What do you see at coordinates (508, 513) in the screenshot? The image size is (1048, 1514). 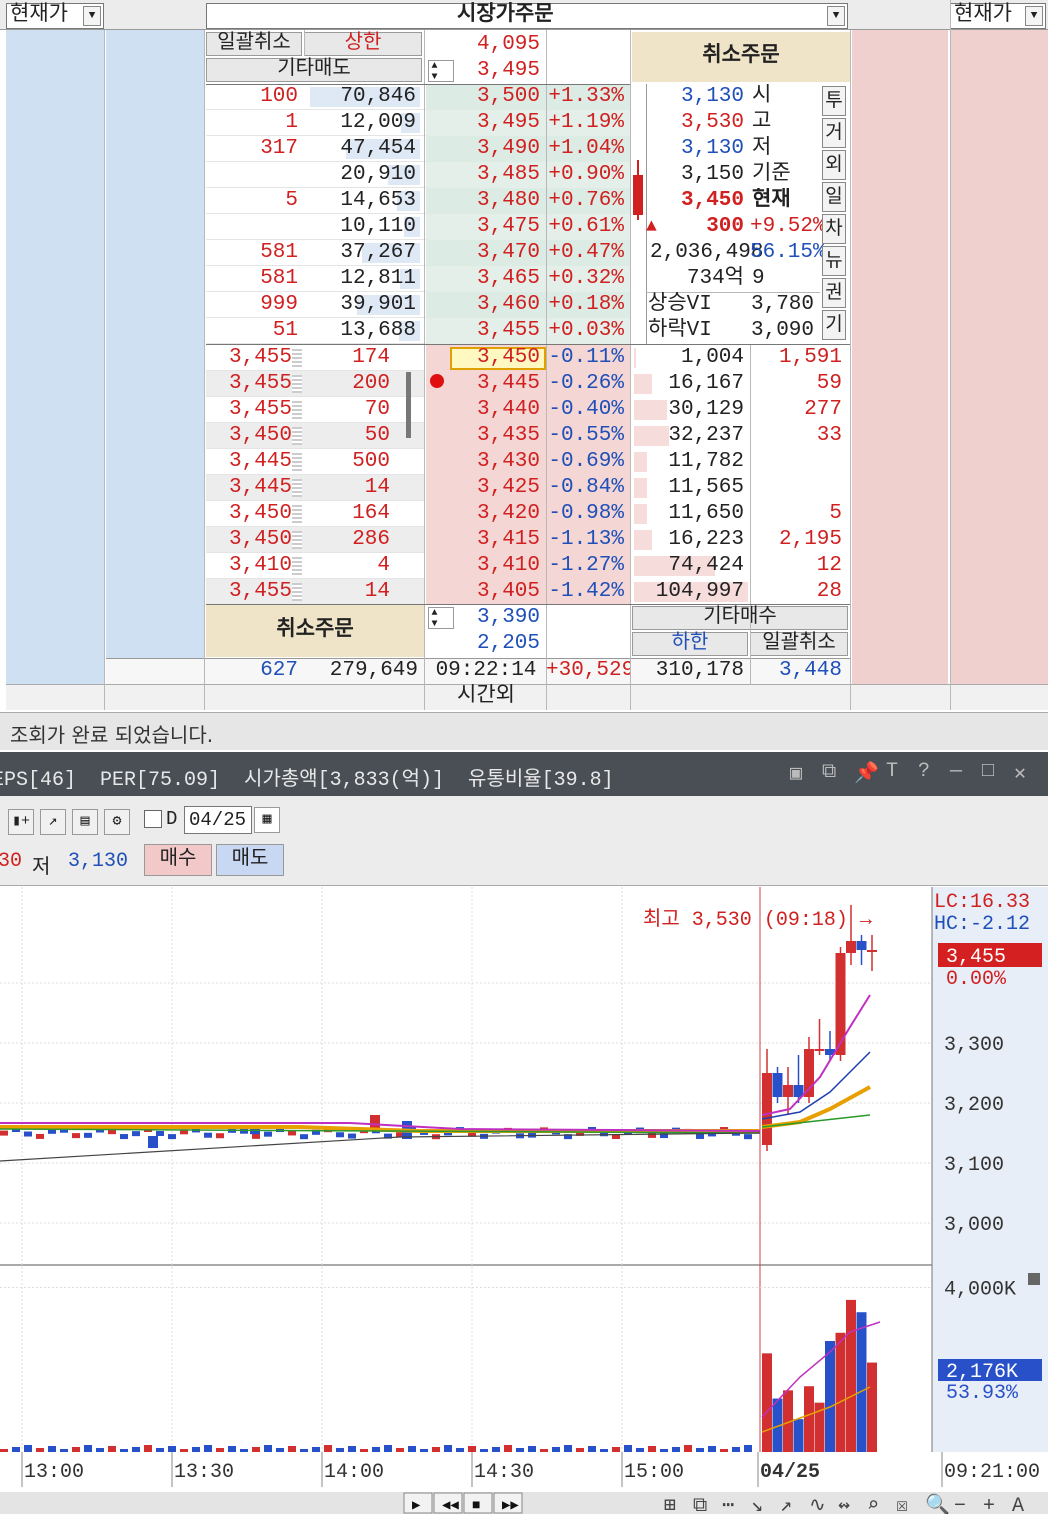 I see `bid-price: 3,420` at bounding box center [508, 513].